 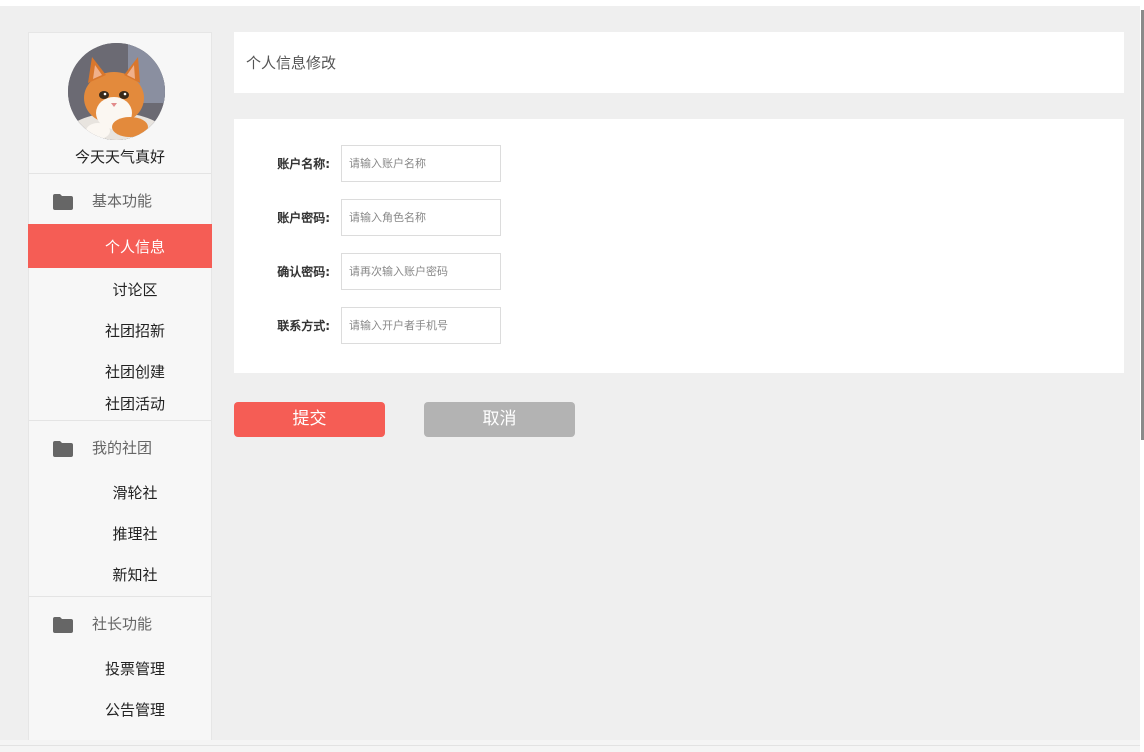 What do you see at coordinates (134, 669) in the screenshot?
I see `sidebar-item-label: 投票管理` at bounding box center [134, 669].